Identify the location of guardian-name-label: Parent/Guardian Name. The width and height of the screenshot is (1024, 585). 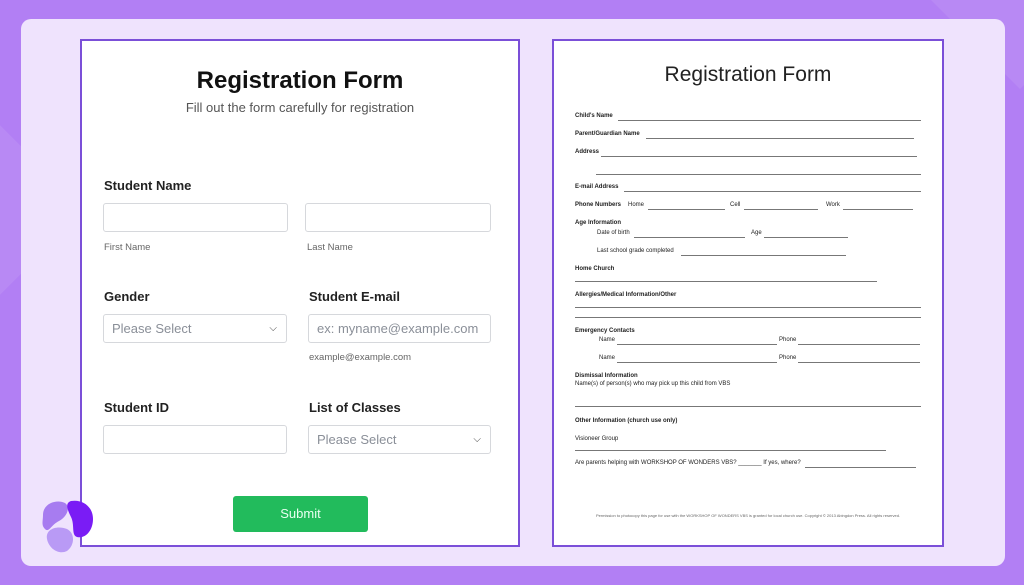
(607, 134).